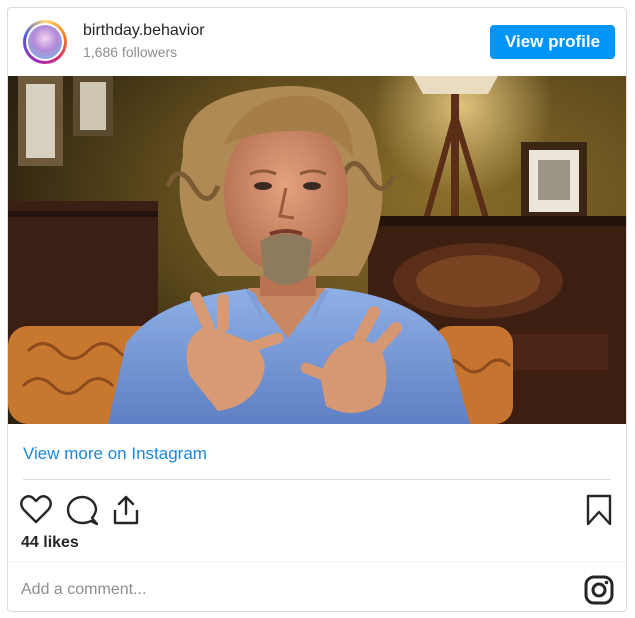 This screenshot has height=618, width=635. What do you see at coordinates (130, 52) in the screenshot?
I see `followers-count: 1,686 followers` at bounding box center [130, 52].